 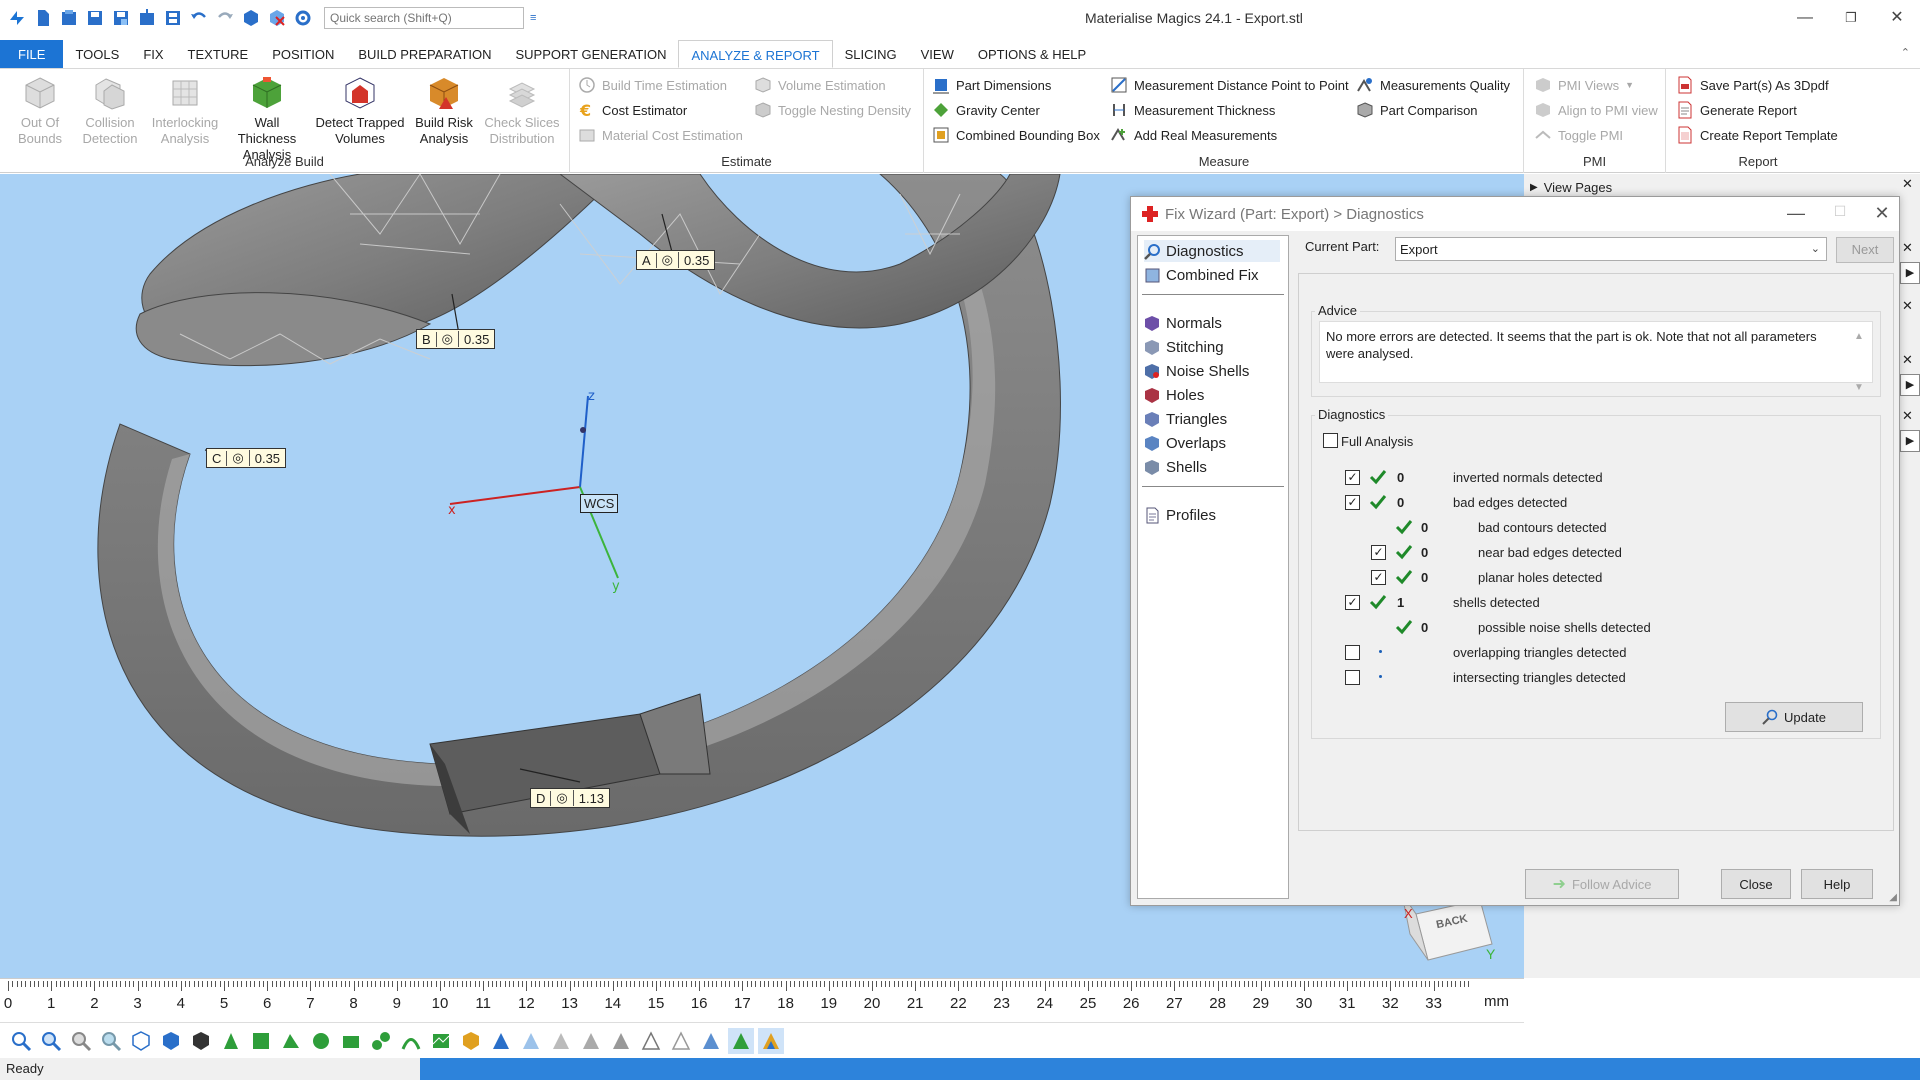 I want to click on side-panel-close-icon-2: ✕, so click(x=1907, y=248).